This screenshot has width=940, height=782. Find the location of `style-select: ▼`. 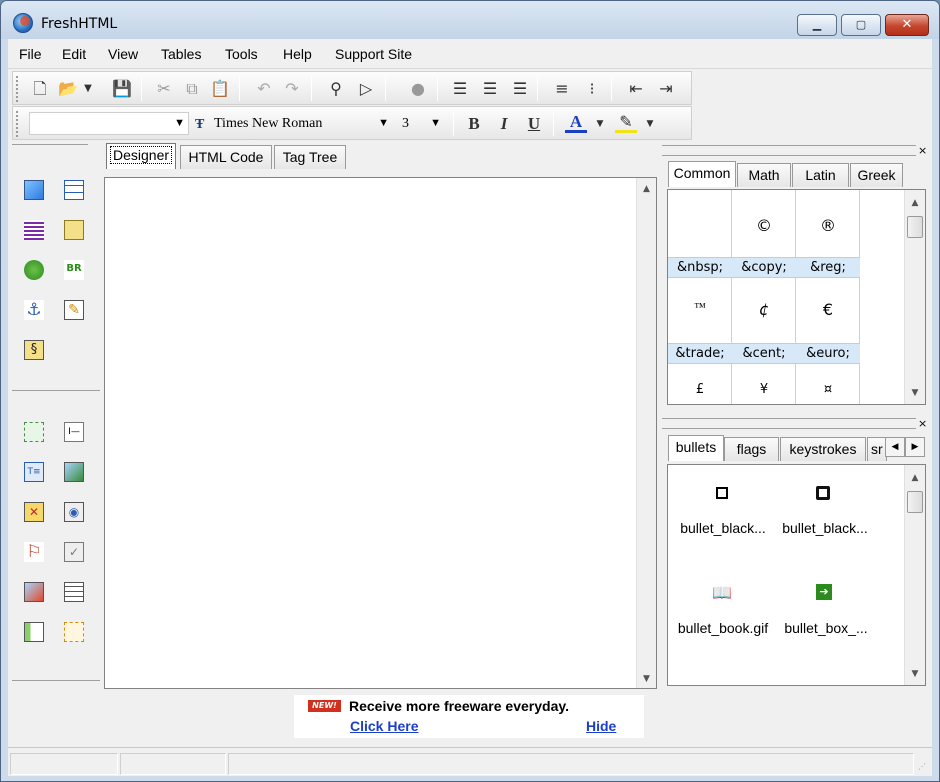

style-select: ▼ is located at coordinates (109, 123).